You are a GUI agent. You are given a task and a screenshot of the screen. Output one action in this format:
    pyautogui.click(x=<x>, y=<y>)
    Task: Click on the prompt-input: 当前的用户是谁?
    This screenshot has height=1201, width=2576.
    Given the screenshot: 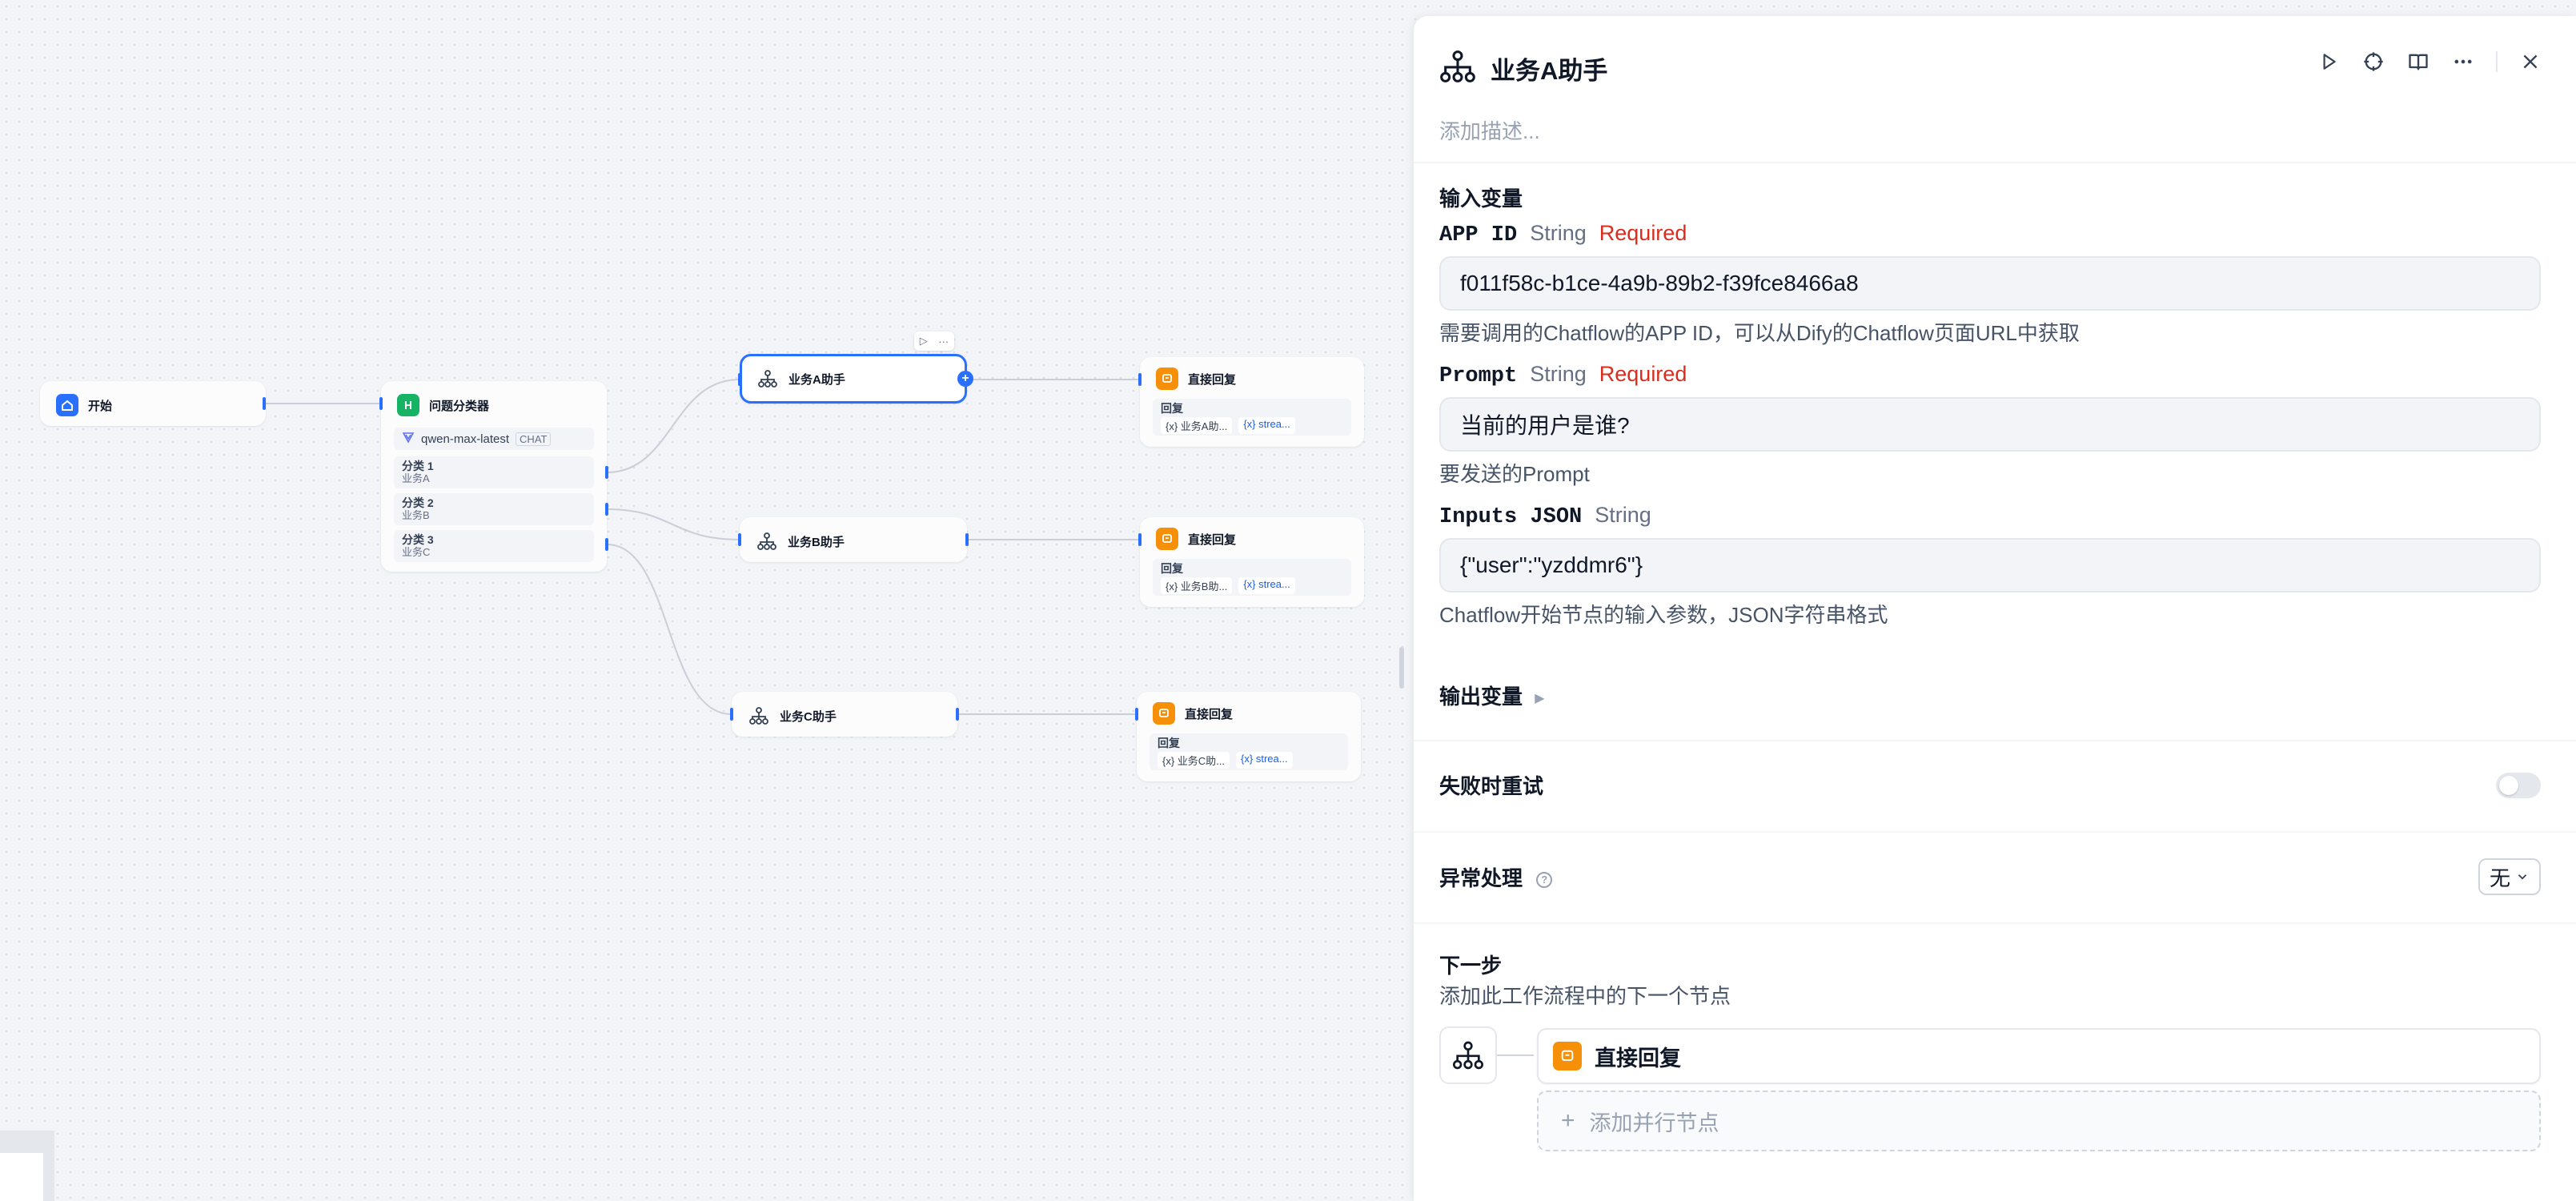 What is the action you would take?
    pyautogui.click(x=1990, y=424)
    